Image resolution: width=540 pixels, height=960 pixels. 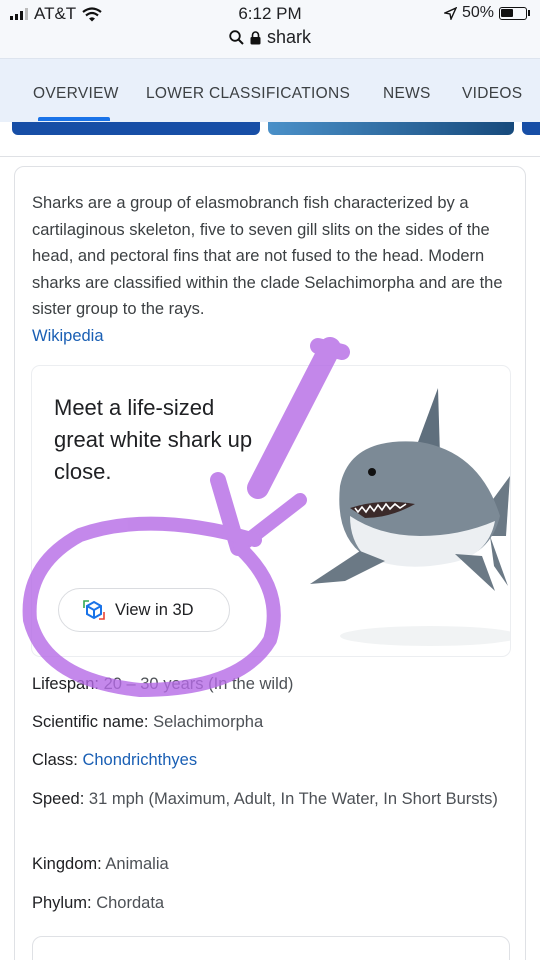 I want to click on active-tab-indicator, so click(x=74, y=119).